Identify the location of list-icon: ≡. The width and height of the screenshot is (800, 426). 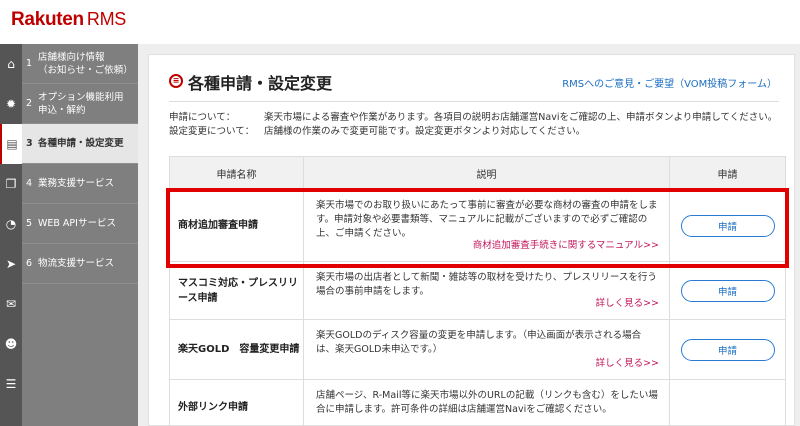
(176, 81).